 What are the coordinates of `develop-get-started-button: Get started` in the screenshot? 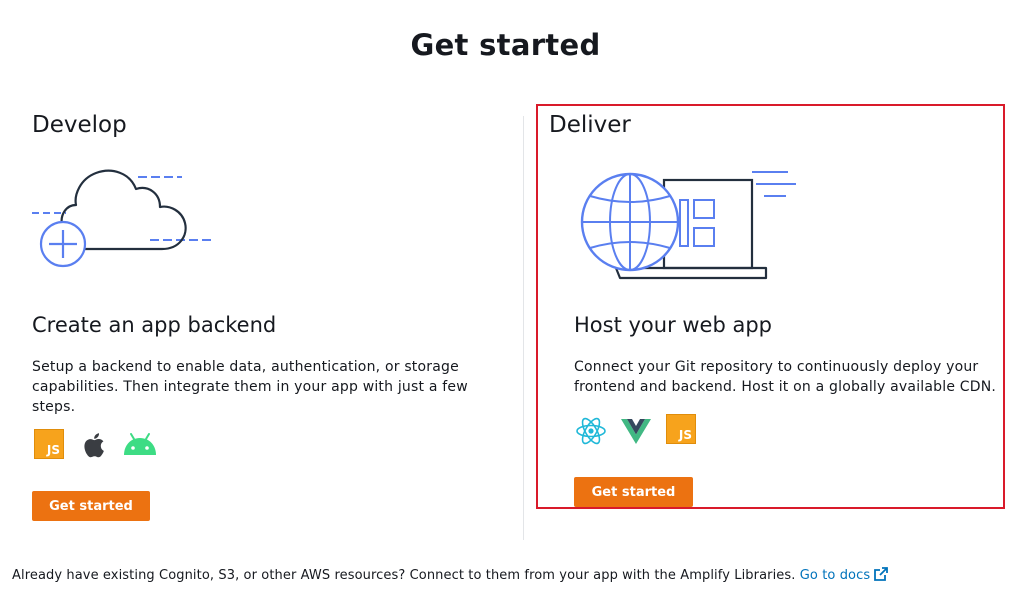 It's located at (91, 506).